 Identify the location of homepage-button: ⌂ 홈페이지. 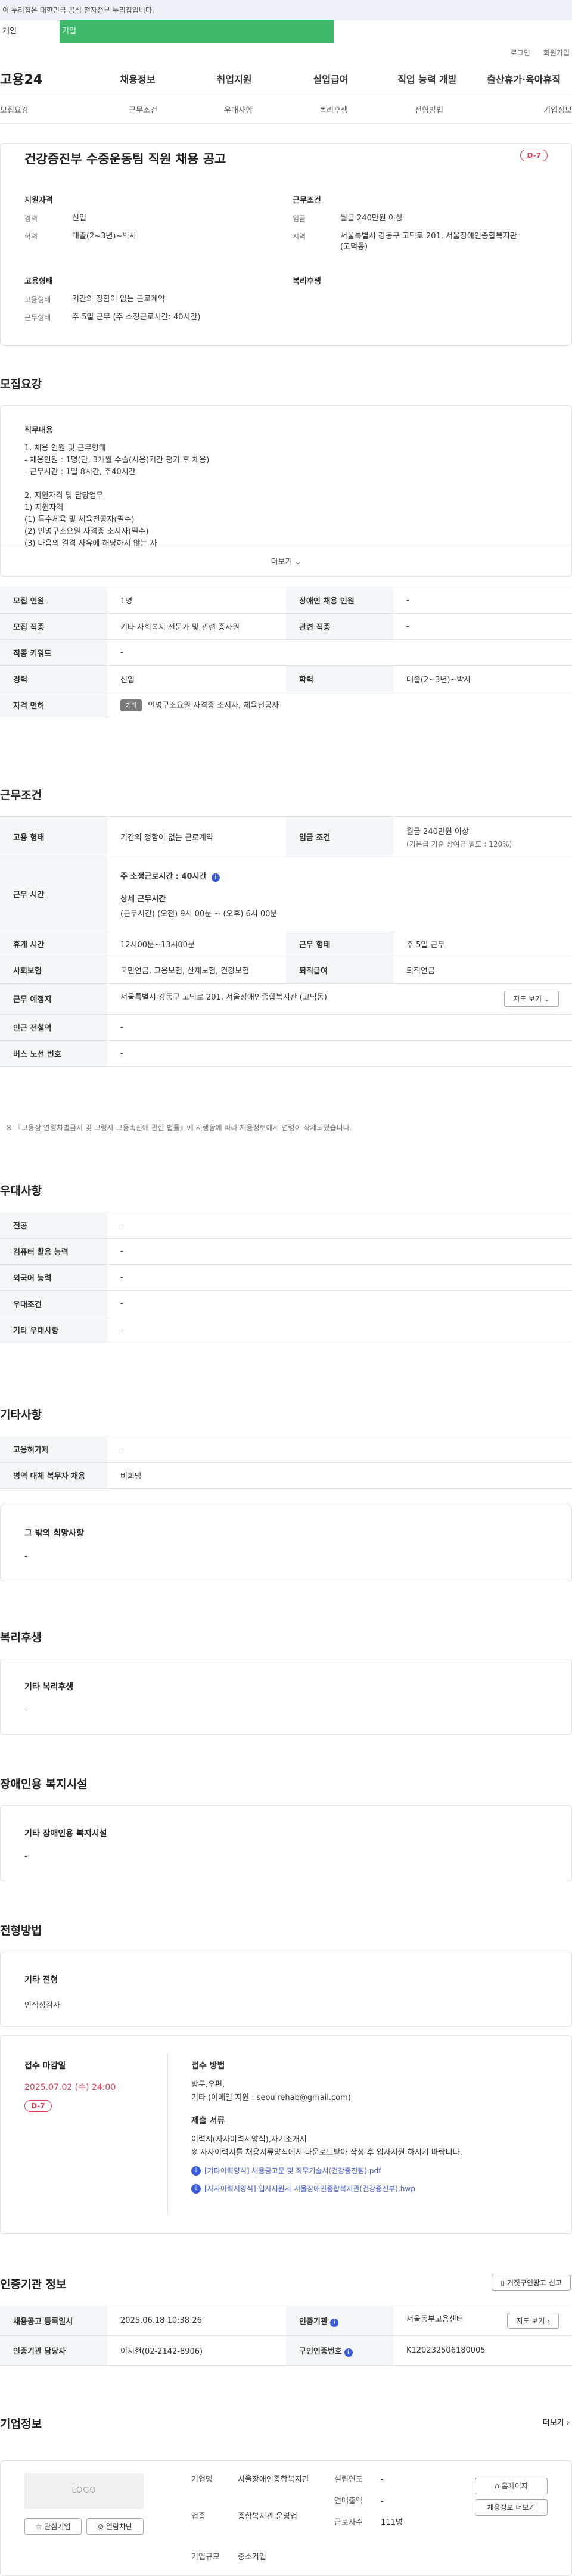
(511, 2486).